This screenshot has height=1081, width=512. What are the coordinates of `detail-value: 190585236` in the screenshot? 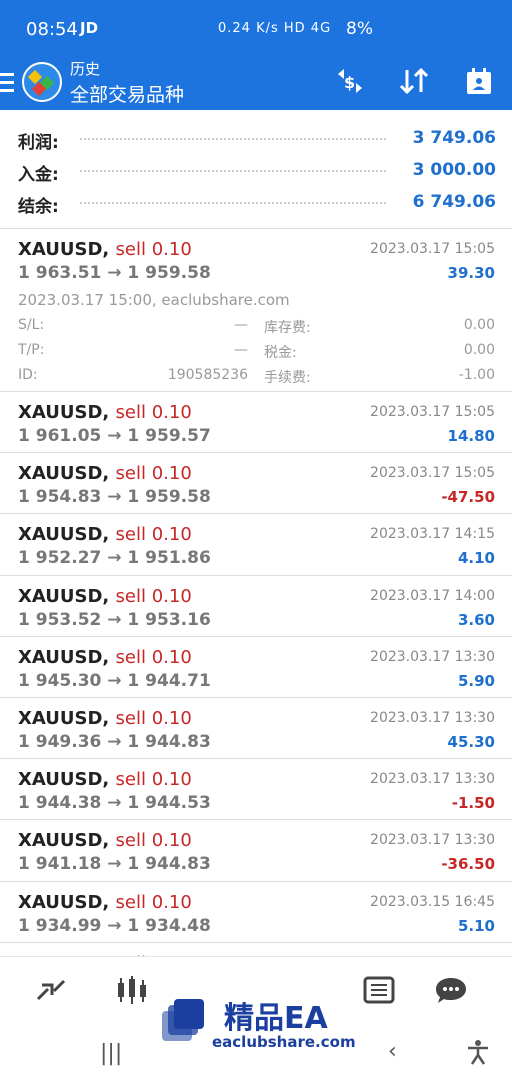 It's located at (207, 375).